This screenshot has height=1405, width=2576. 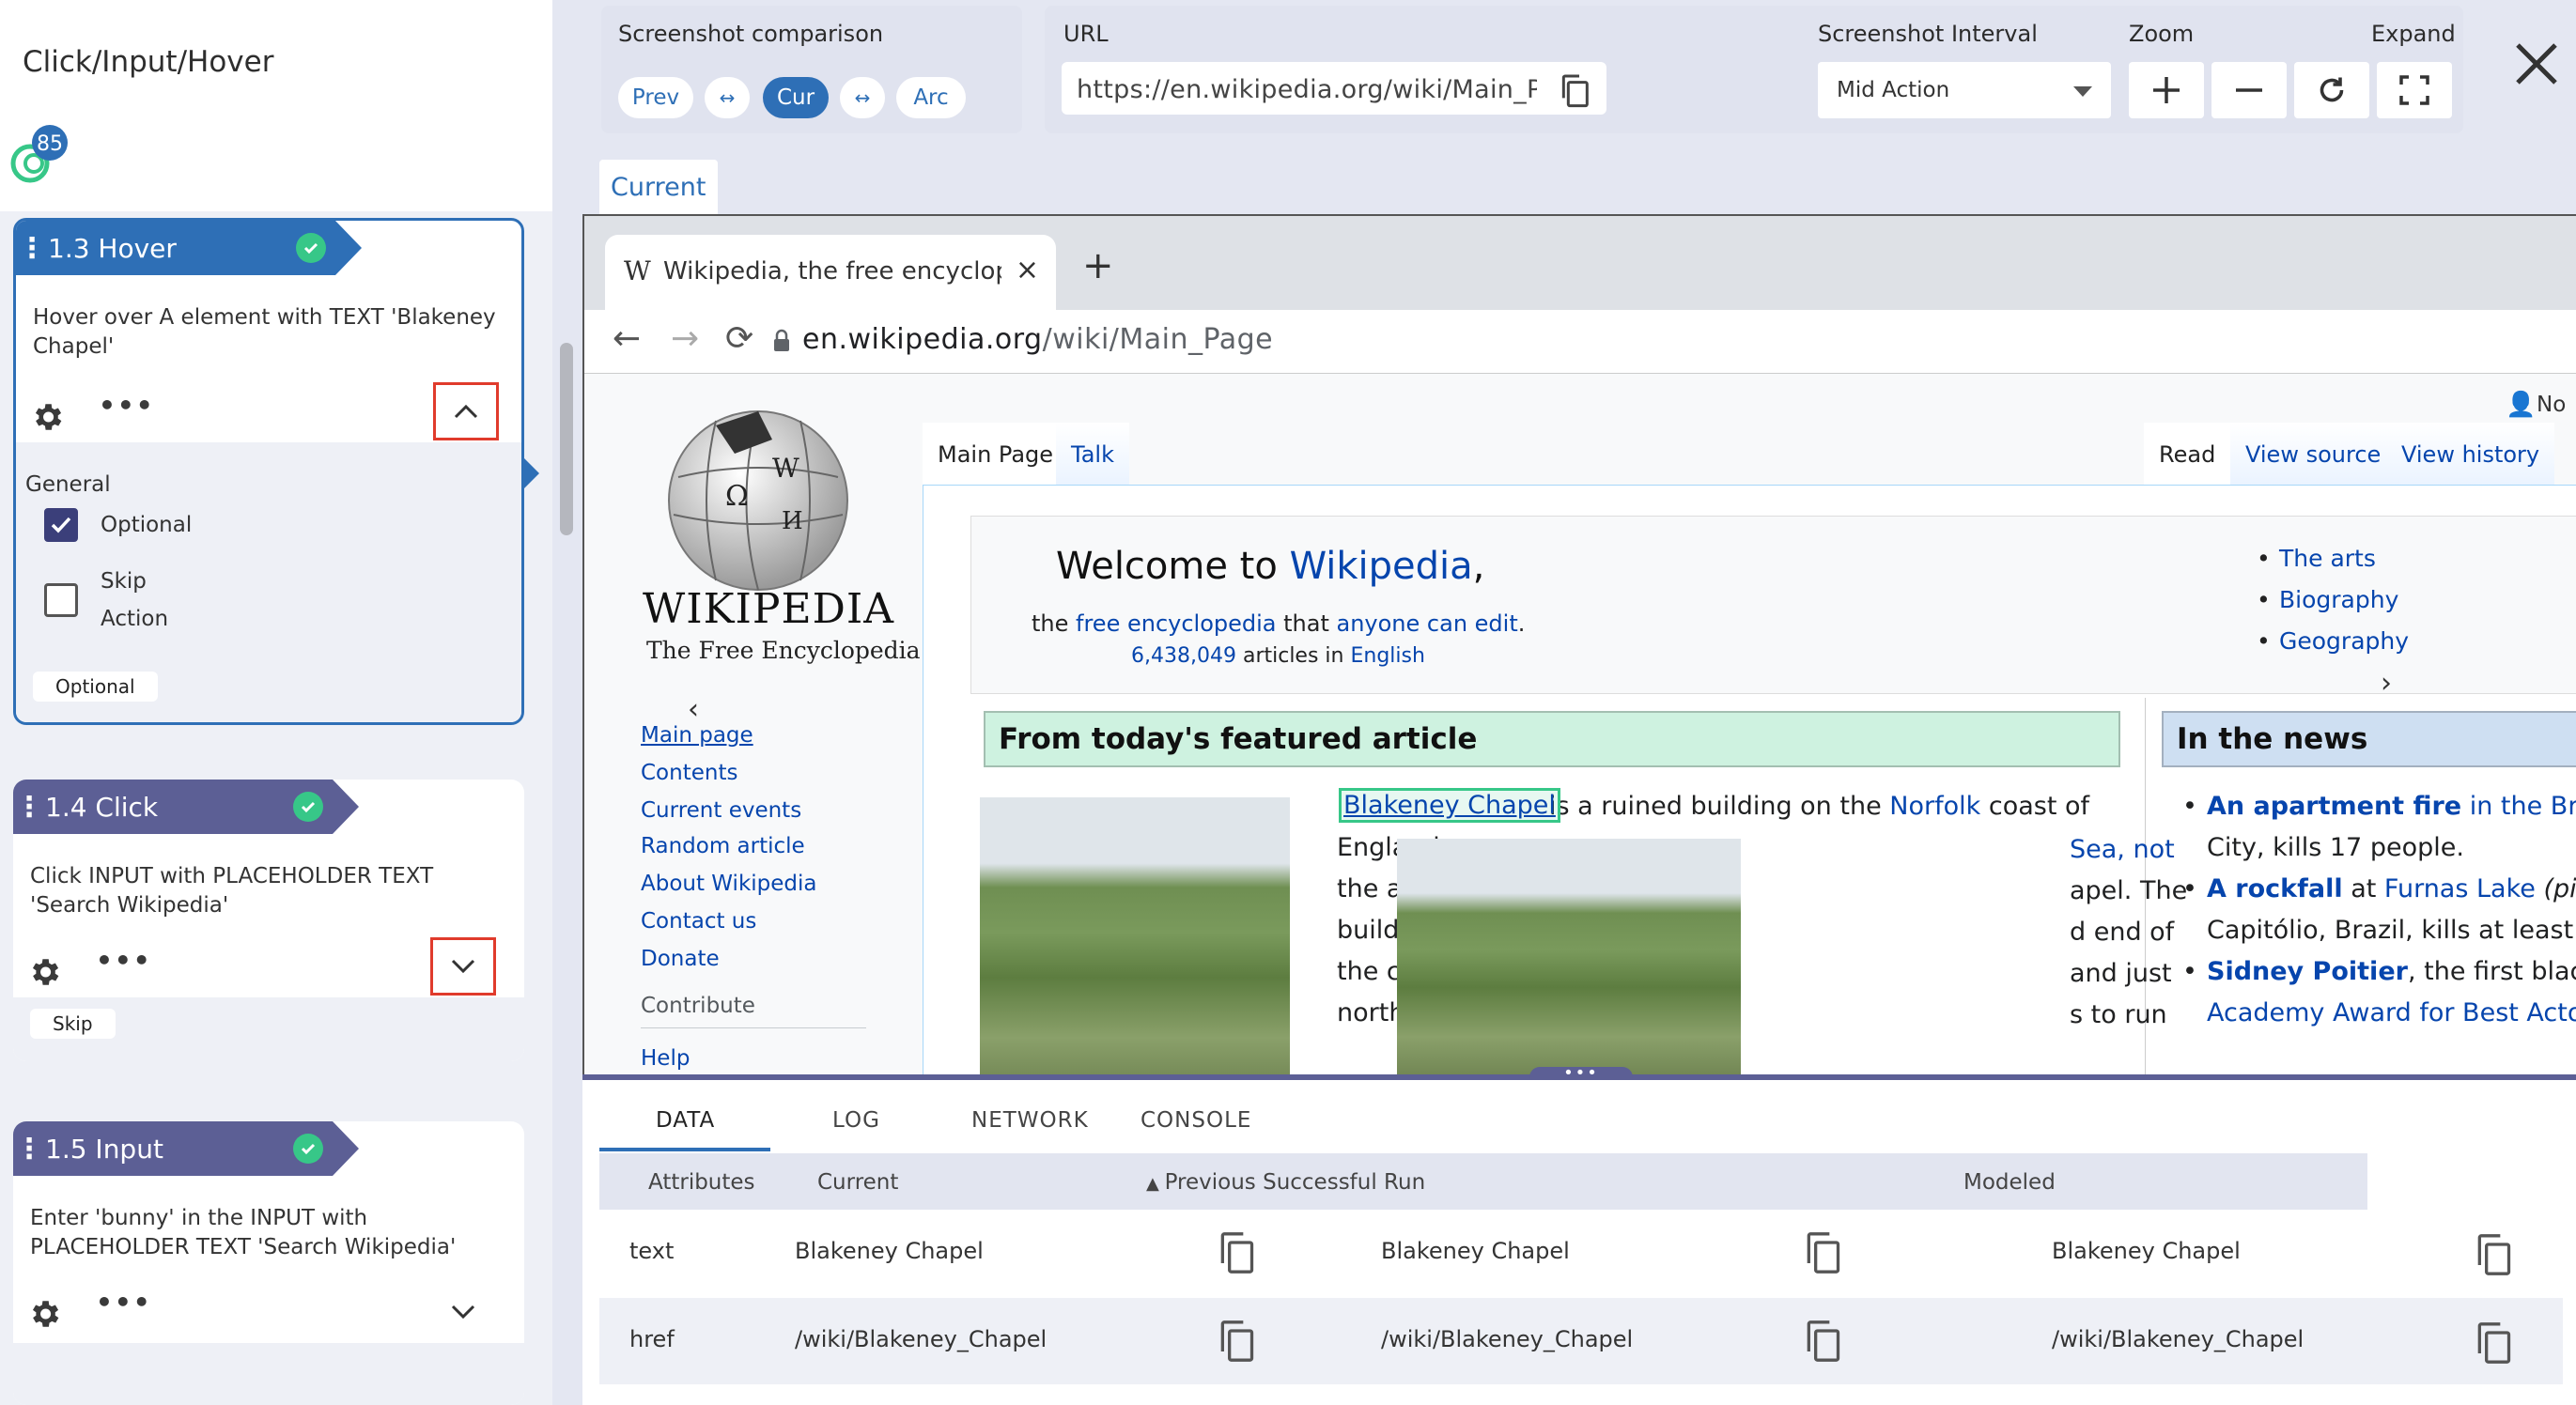 What do you see at coordinates (1307, 89) in the screenshot?
I see `url-value: https://en.wikipedia.org/wiki/Main_Page` at bounding box center [1307, 89].